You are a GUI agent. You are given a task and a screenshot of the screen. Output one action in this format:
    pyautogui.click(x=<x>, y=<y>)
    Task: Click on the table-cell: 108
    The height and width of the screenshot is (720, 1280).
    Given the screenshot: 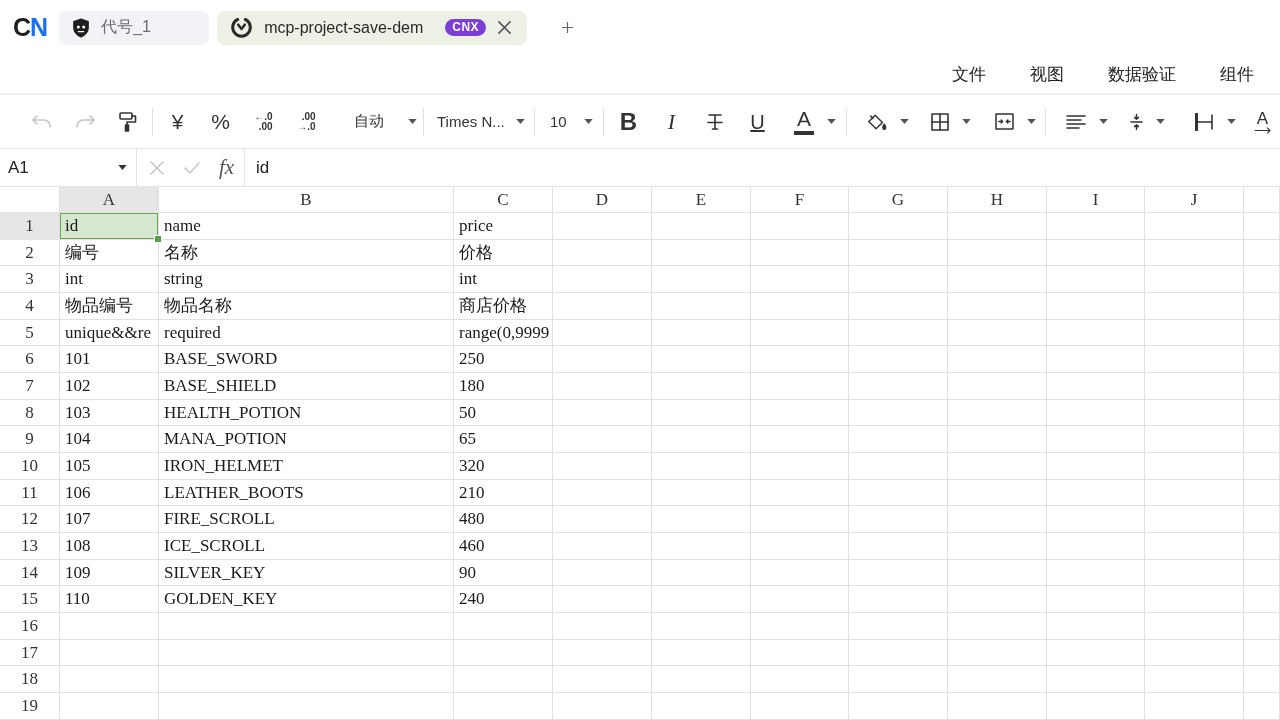 What is the action you would take?
    pyautogui.click(x=109, y=546)
    